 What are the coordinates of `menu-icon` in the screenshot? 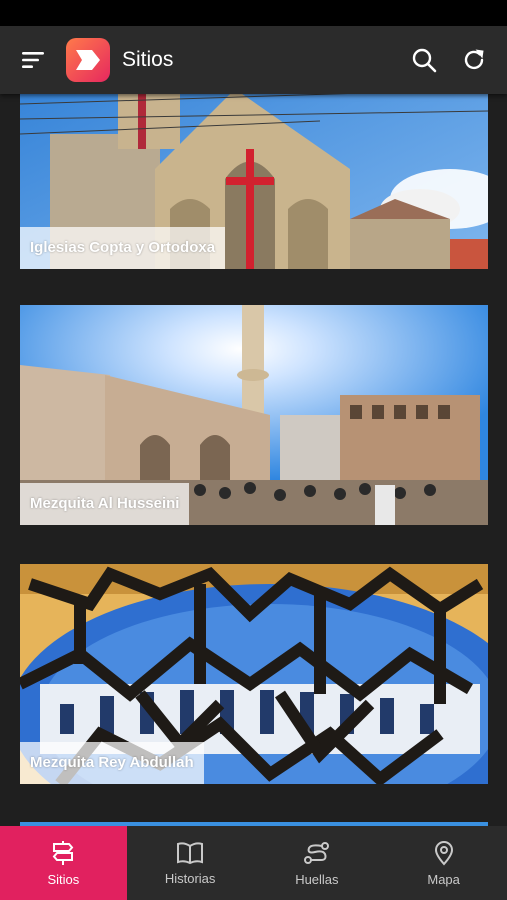 It's located at (33, 60).